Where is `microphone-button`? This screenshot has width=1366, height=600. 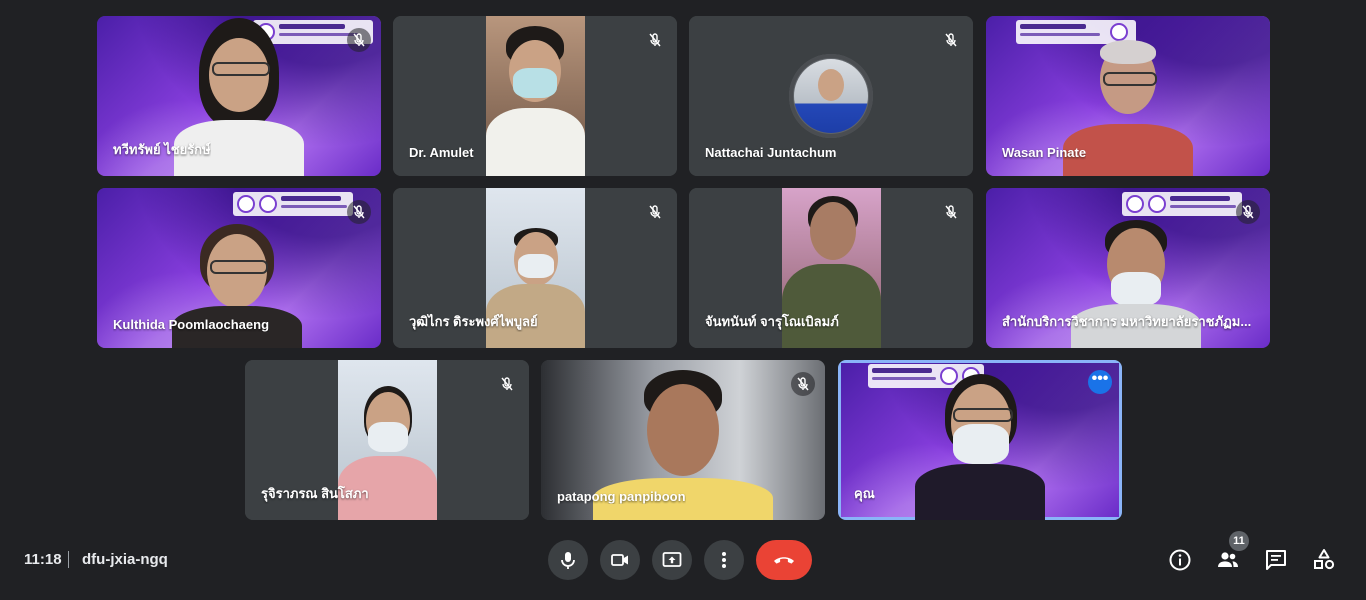
microphone-button is located at coordinates (568, 560).